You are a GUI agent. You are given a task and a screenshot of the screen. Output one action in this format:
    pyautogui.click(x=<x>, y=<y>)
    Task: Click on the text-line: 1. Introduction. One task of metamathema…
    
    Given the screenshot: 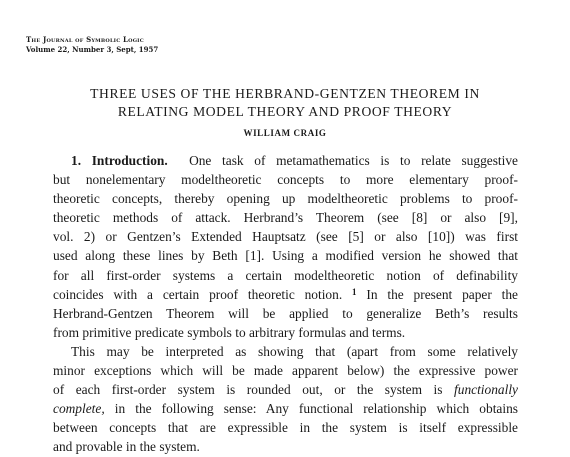 What is the action you would take?
    pyautogui.click(x=294, y=160)
    